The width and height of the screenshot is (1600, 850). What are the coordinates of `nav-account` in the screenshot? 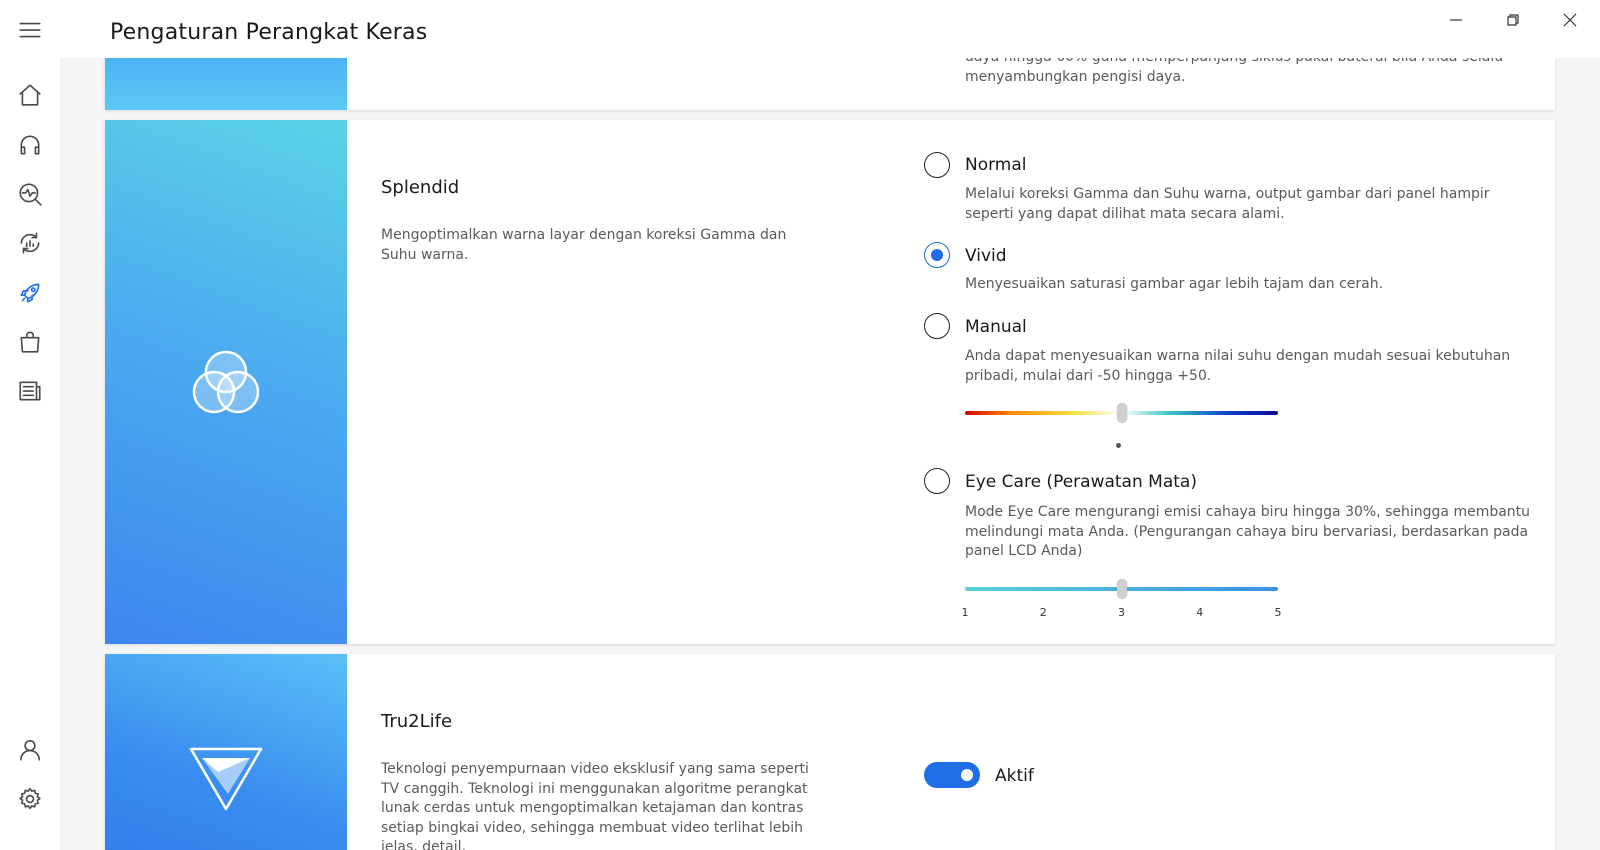 It's located at (30, 750).